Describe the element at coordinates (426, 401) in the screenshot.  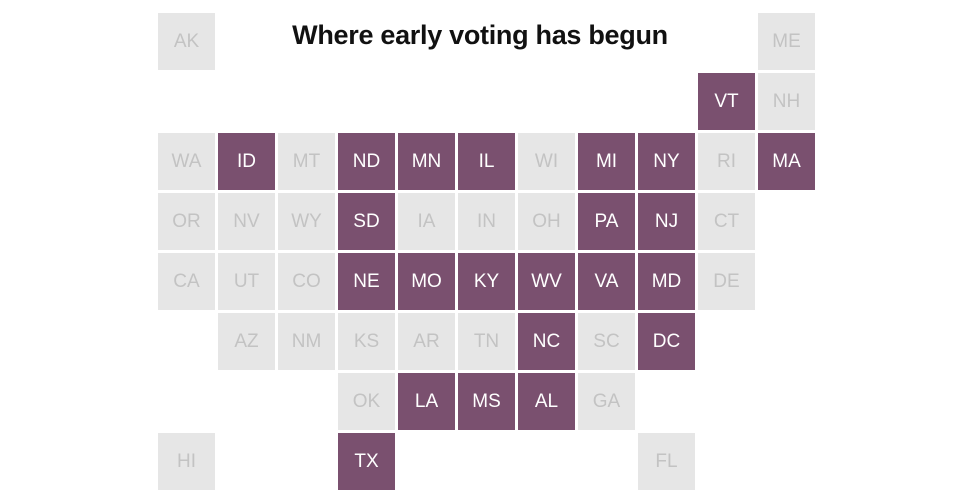
I see `state-tile-la: LA` at that location.